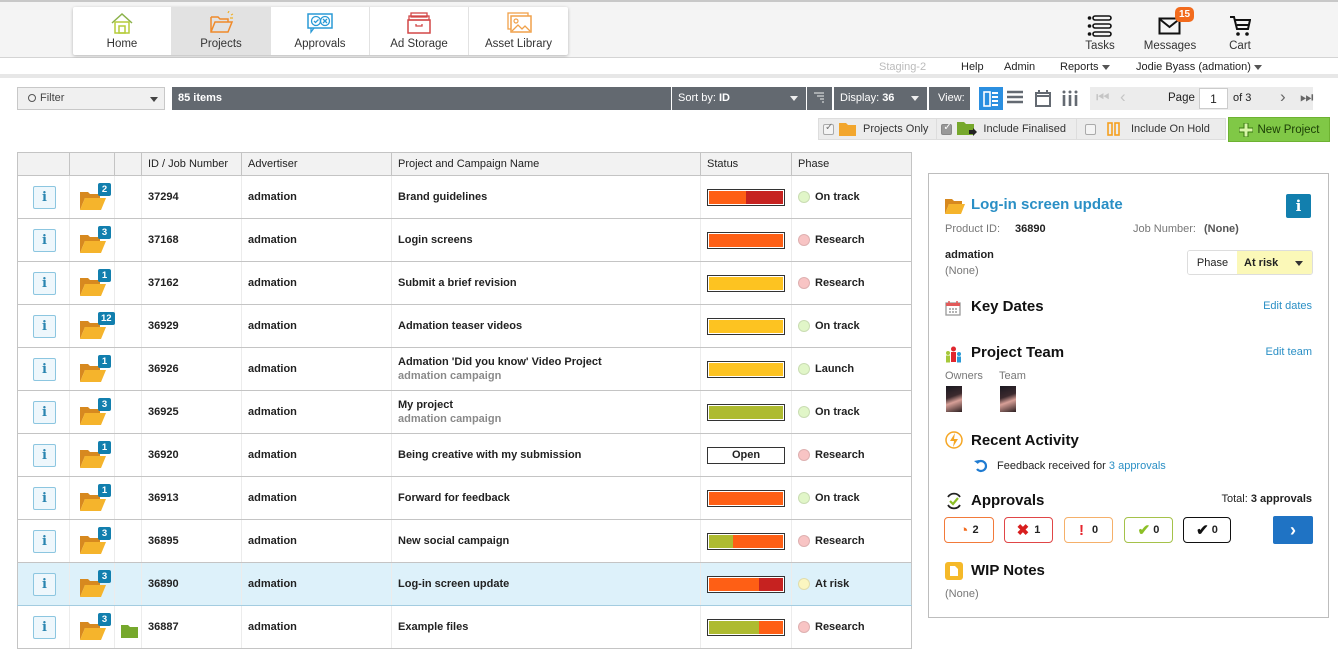 This screenshot has height=649, width=1338. I want to click on activity-approvals-link: 3 approvals, so click(1137, 466).